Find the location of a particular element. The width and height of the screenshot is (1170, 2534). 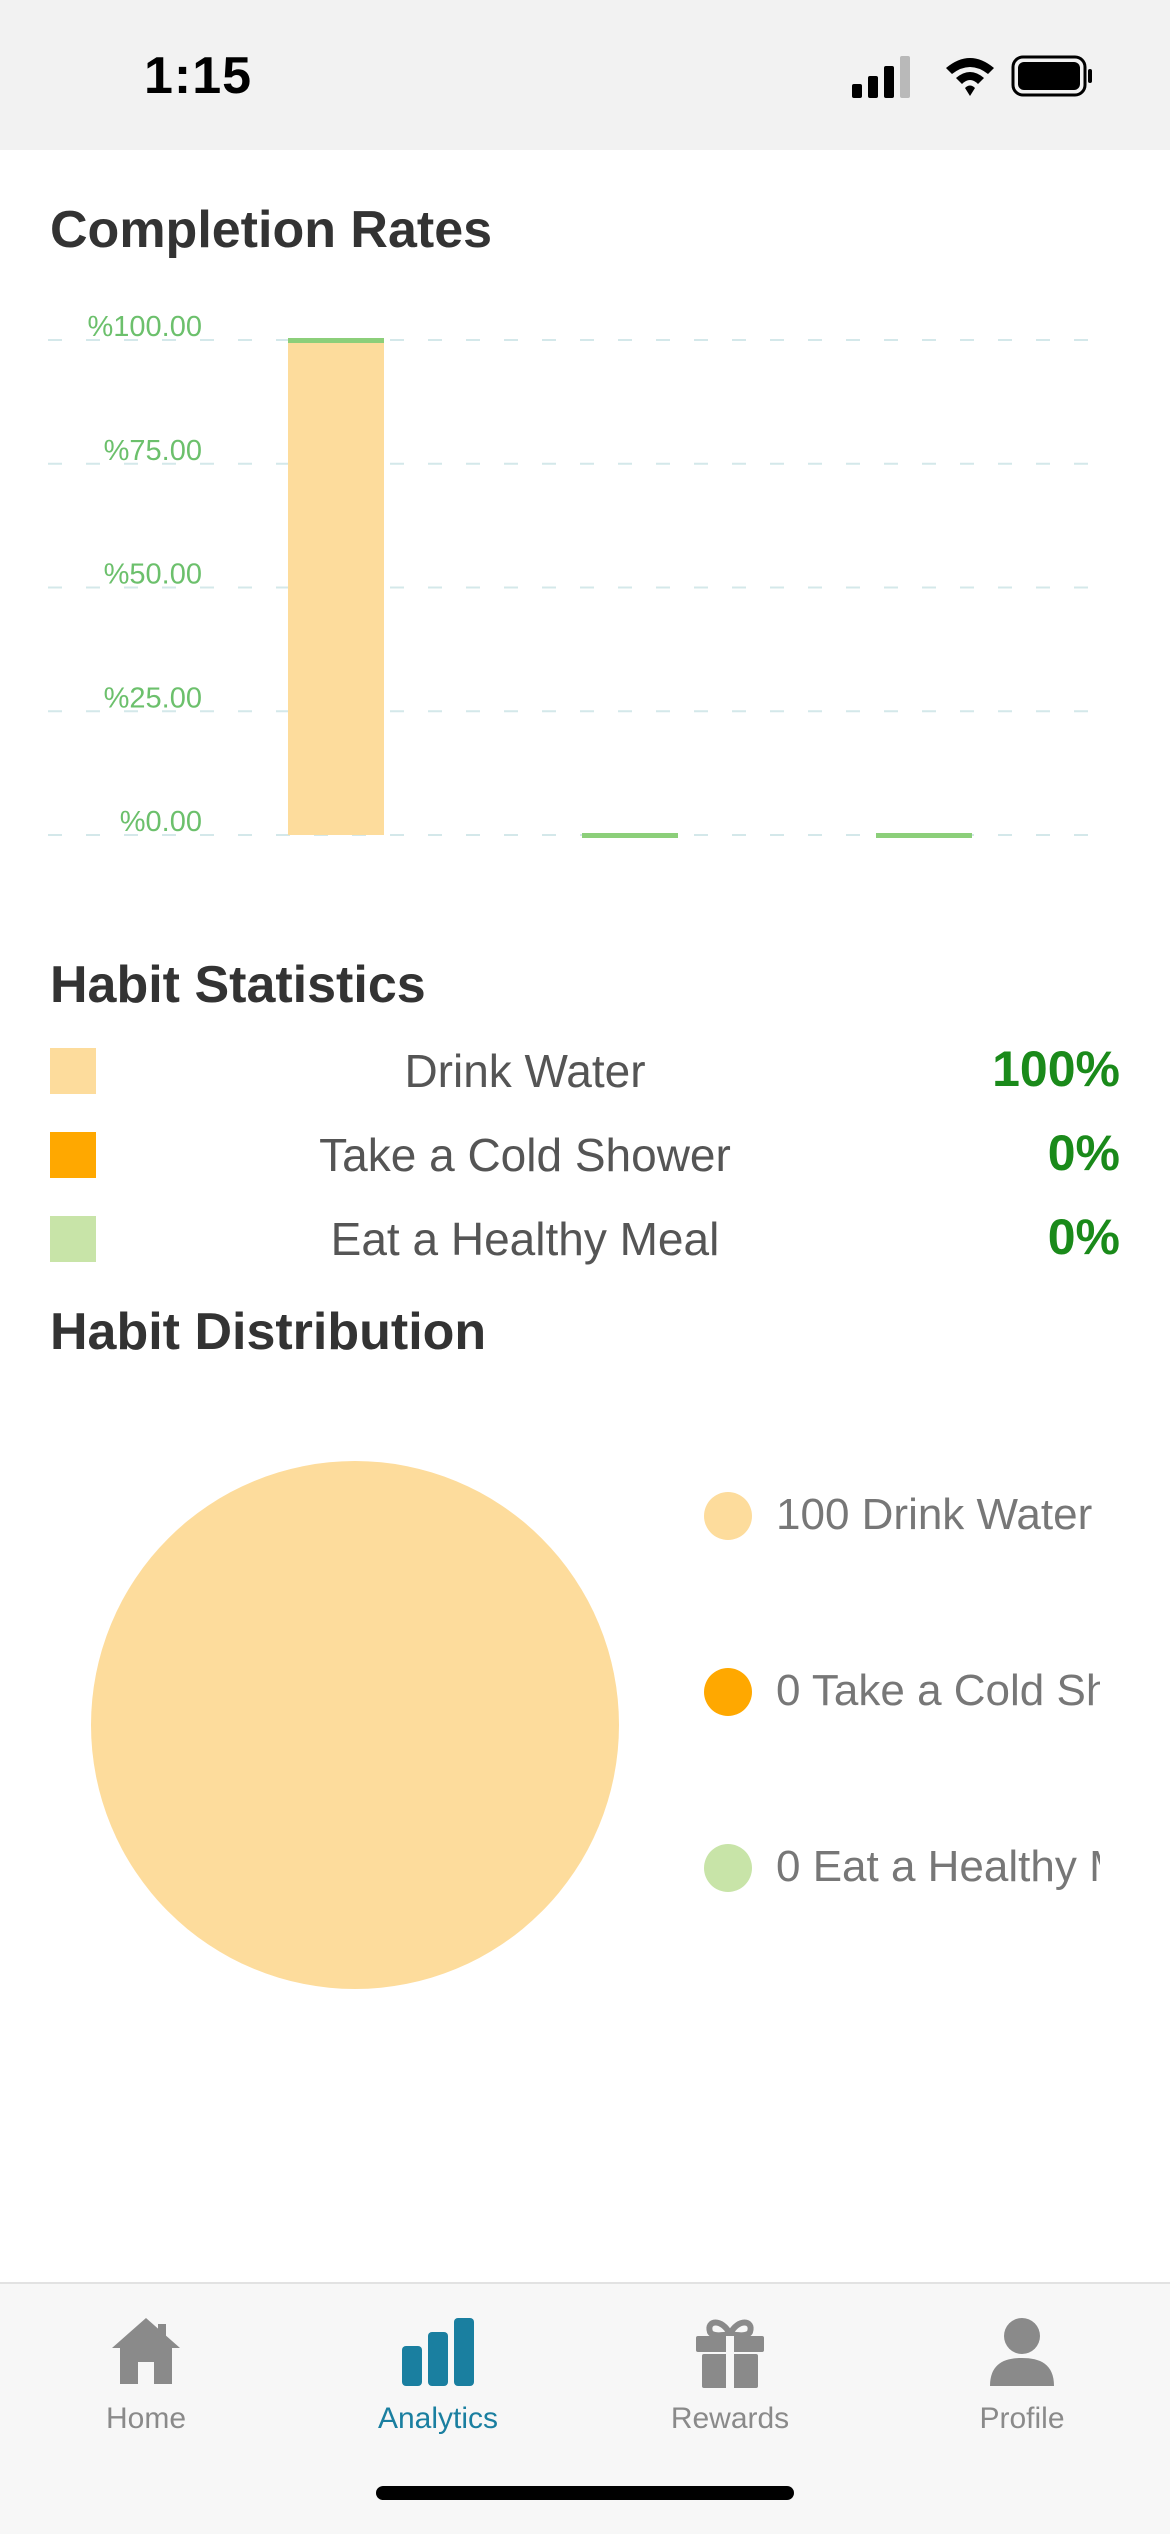

y-tick-label: %25.00 is located at coordinates (153, 698).